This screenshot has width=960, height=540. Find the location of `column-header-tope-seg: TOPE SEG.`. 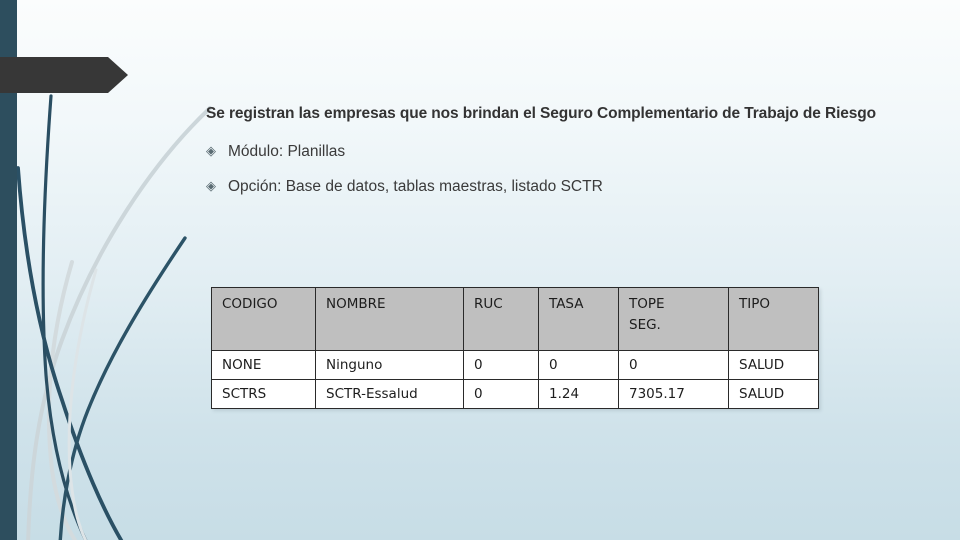

column-header-tope-seg: TOPE SEG. is located at coordinates (673, 319).